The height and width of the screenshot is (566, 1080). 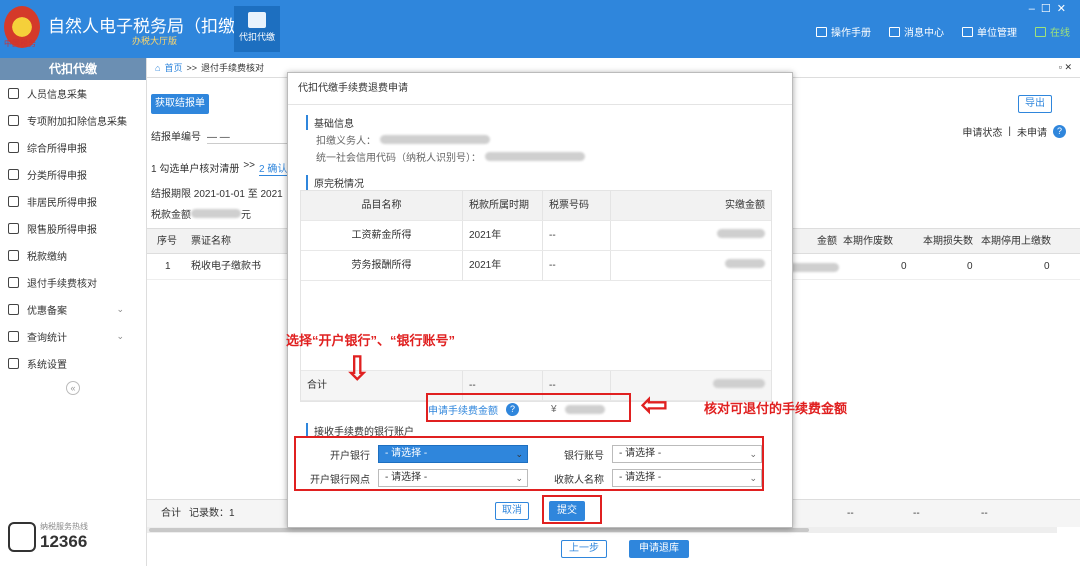 I want to click on sidebar-item-8: 优惠备案 ⌄, so click(x=73, y=309).